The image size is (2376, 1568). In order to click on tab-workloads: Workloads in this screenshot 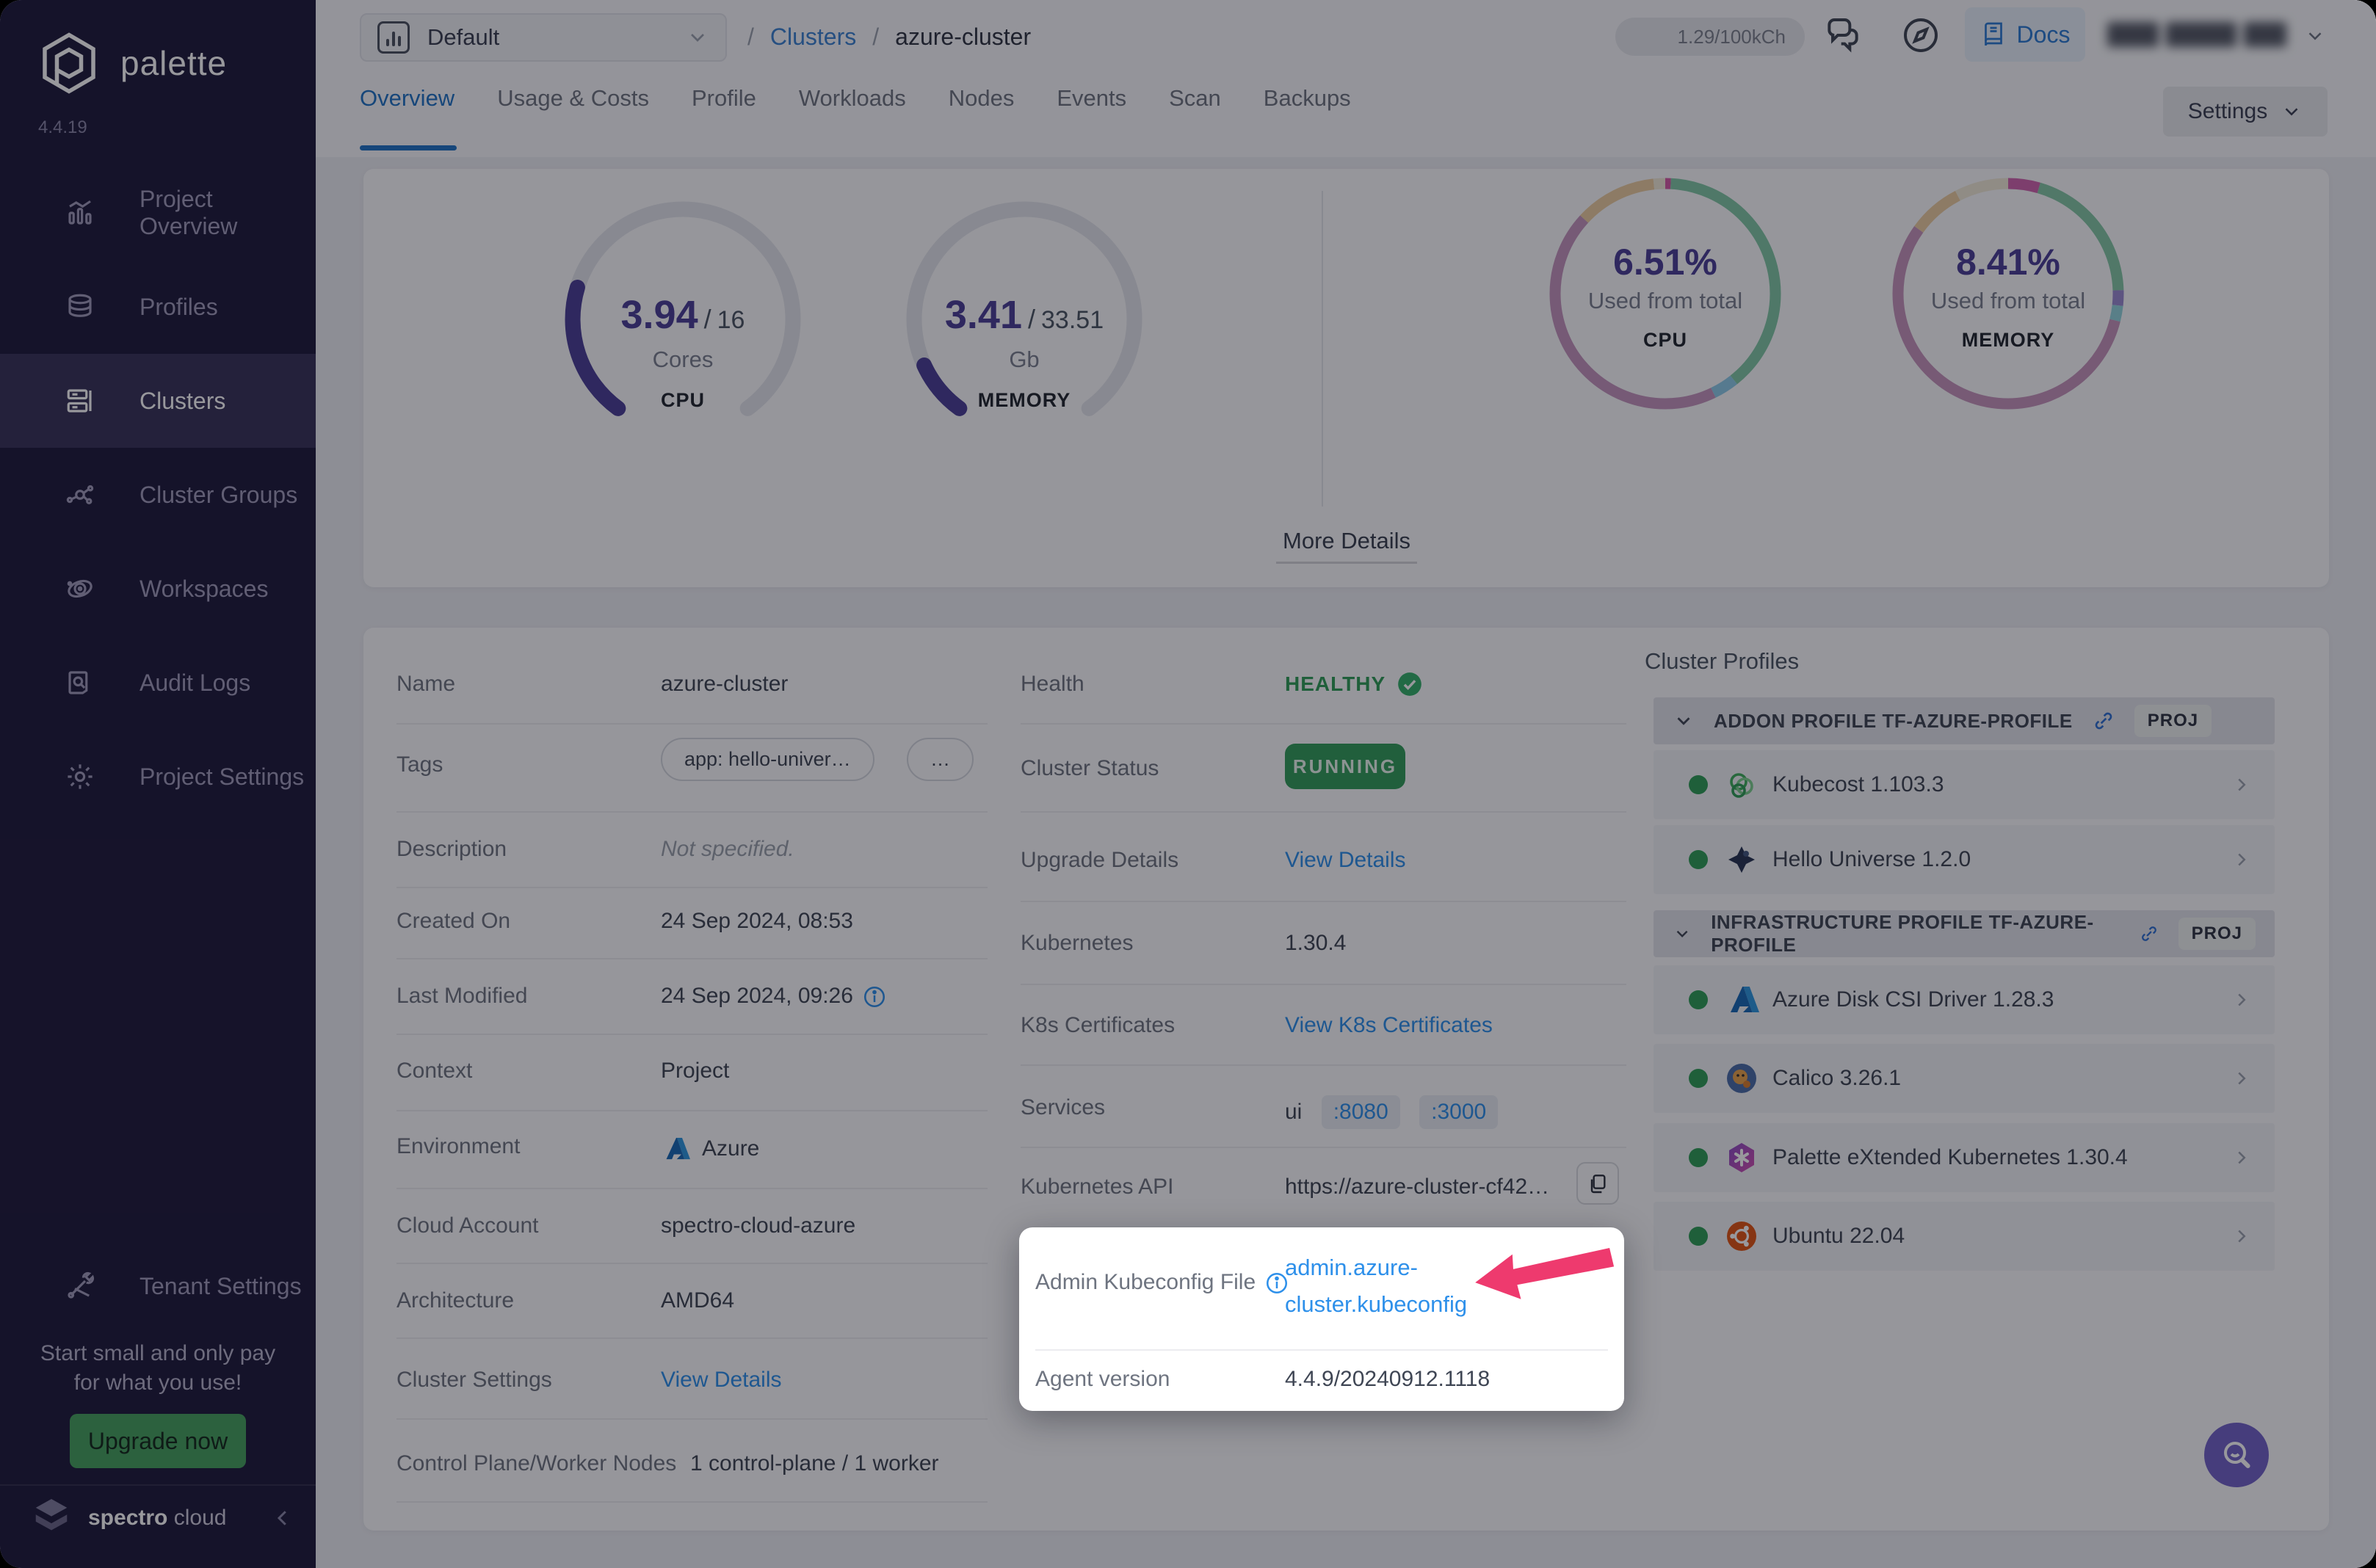, I will do `click(852, 101)`.